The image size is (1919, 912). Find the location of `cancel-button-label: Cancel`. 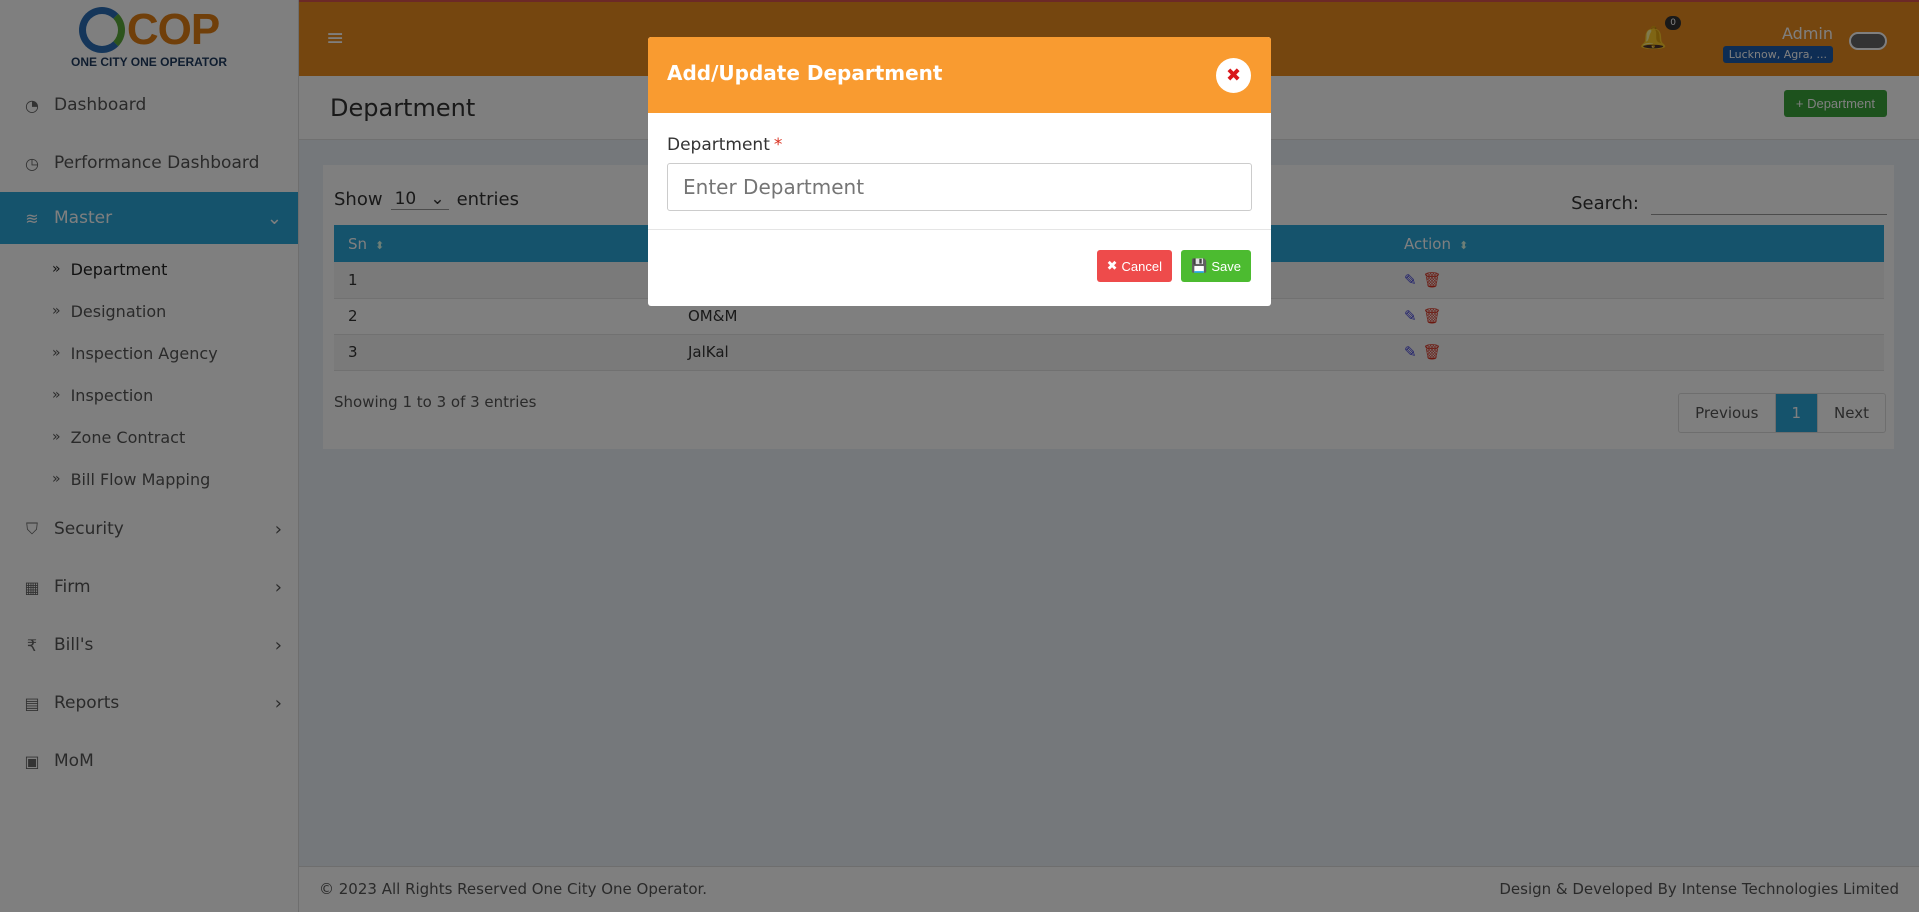

cancel-button-label: Cancel is located at coordinates (1141, 266).